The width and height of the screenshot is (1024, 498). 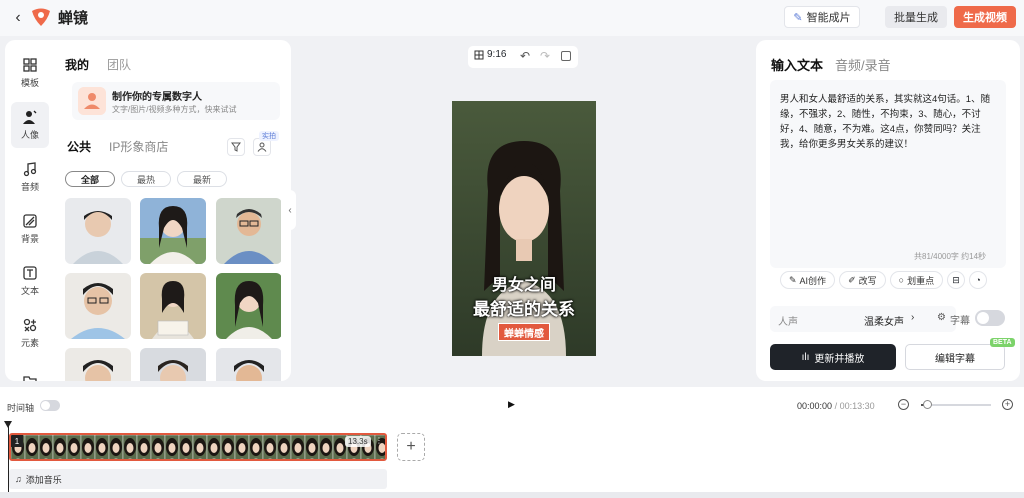 What do you see at coordinates (30, 229) in the screenshot?
I see `rail-item-background: 背景` at bounding box center [30, 229].